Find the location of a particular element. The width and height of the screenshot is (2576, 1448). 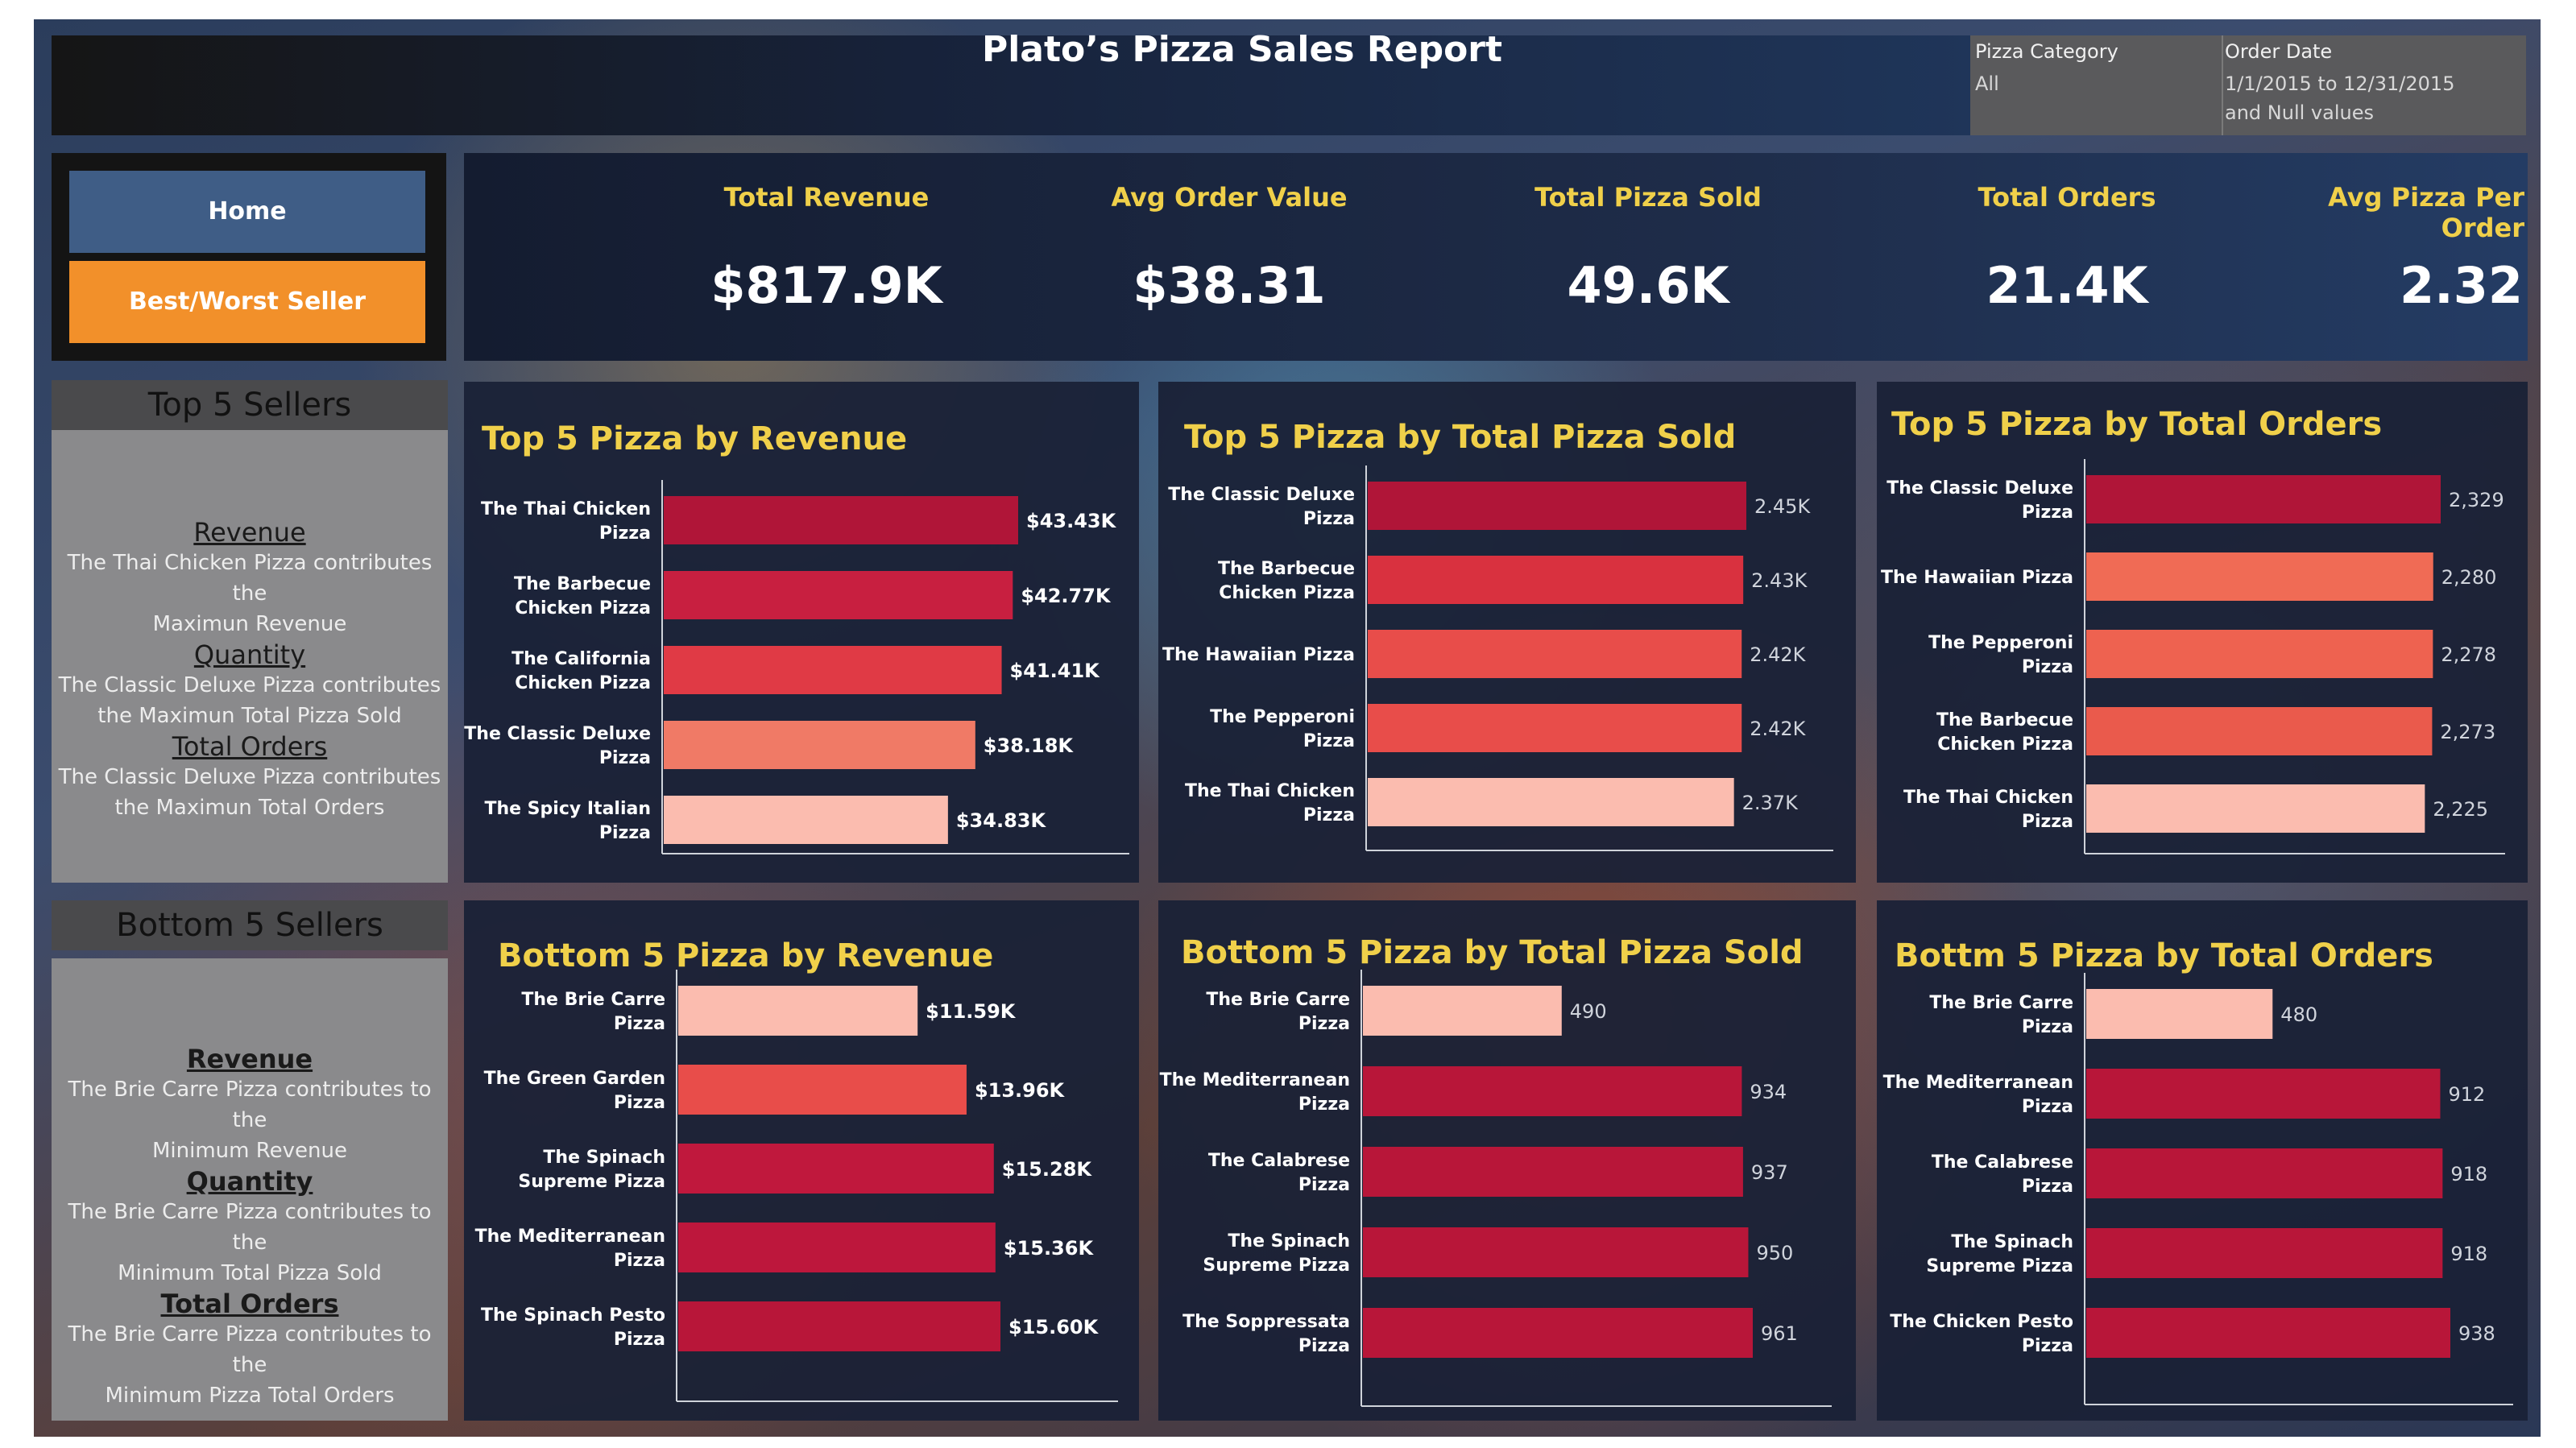

data-label: $15.60K is located at coordinates (1054, 1327).